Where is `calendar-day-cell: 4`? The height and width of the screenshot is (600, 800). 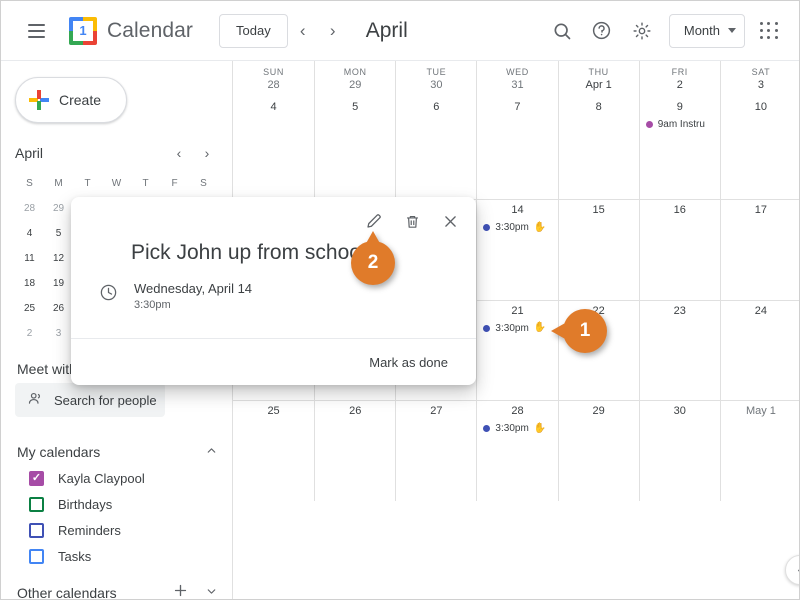 calendar-day-cell: 4 is located at coordinates (273, 149).